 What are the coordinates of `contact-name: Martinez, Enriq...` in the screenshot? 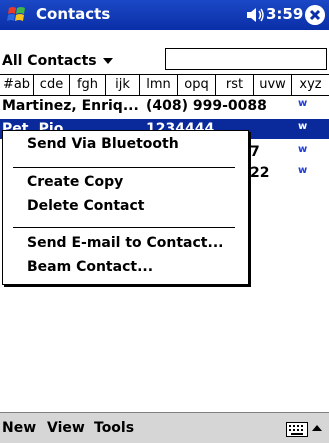 It's located at (70, 106).